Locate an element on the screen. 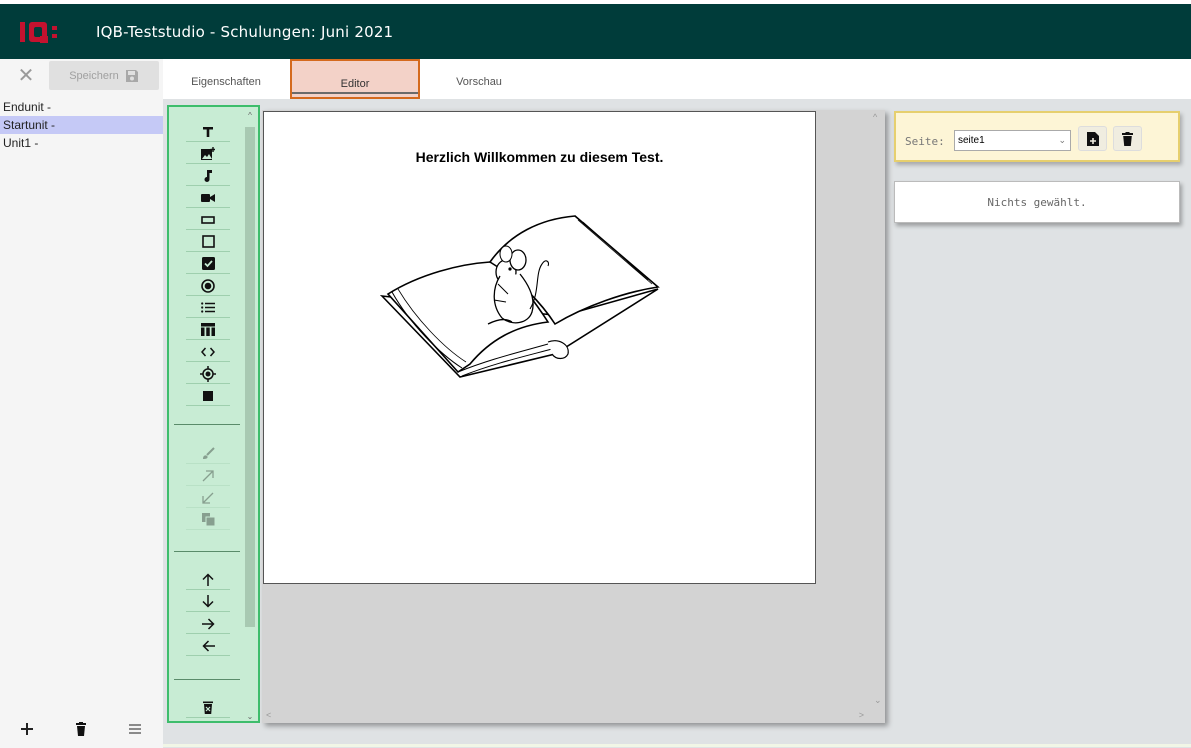 The width and height of the screenshot is (1191, 748). menu-button is located at coordinates (135, 729).